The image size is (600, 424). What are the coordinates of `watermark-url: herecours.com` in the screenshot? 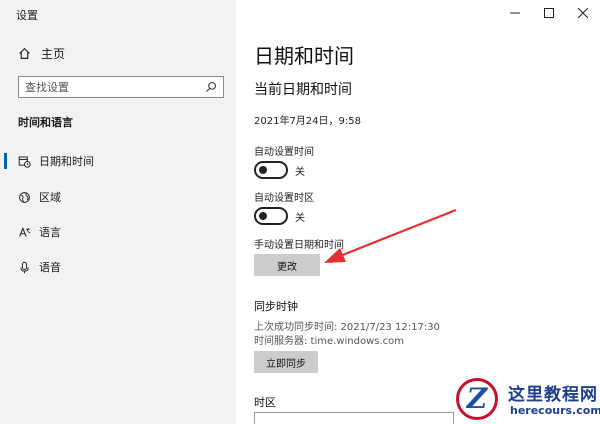 It's located at (555, 410).